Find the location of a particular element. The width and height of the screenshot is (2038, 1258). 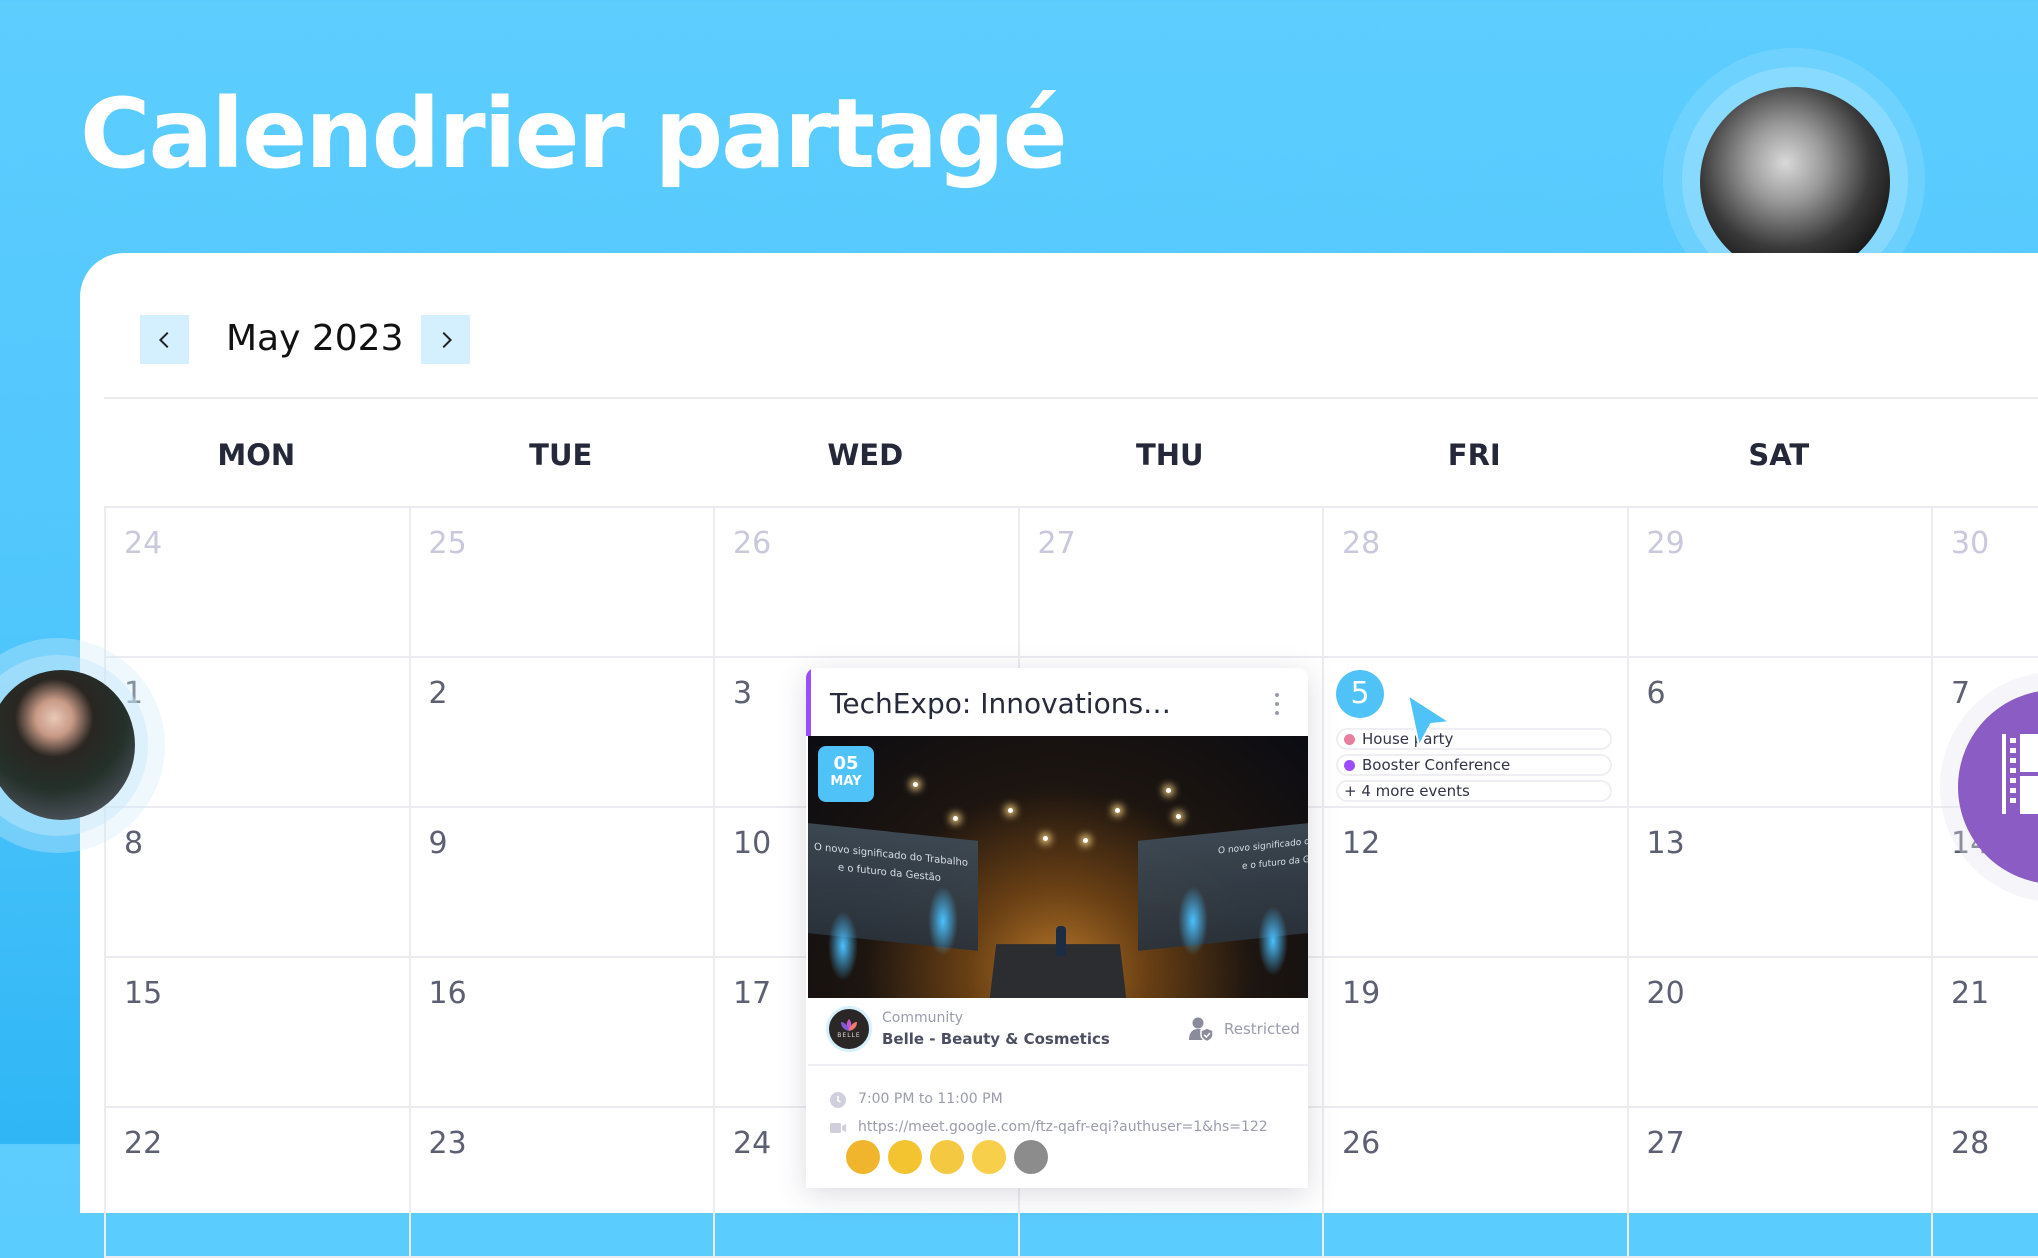

day-number: 27 is located at coordinates (1665, 1143).